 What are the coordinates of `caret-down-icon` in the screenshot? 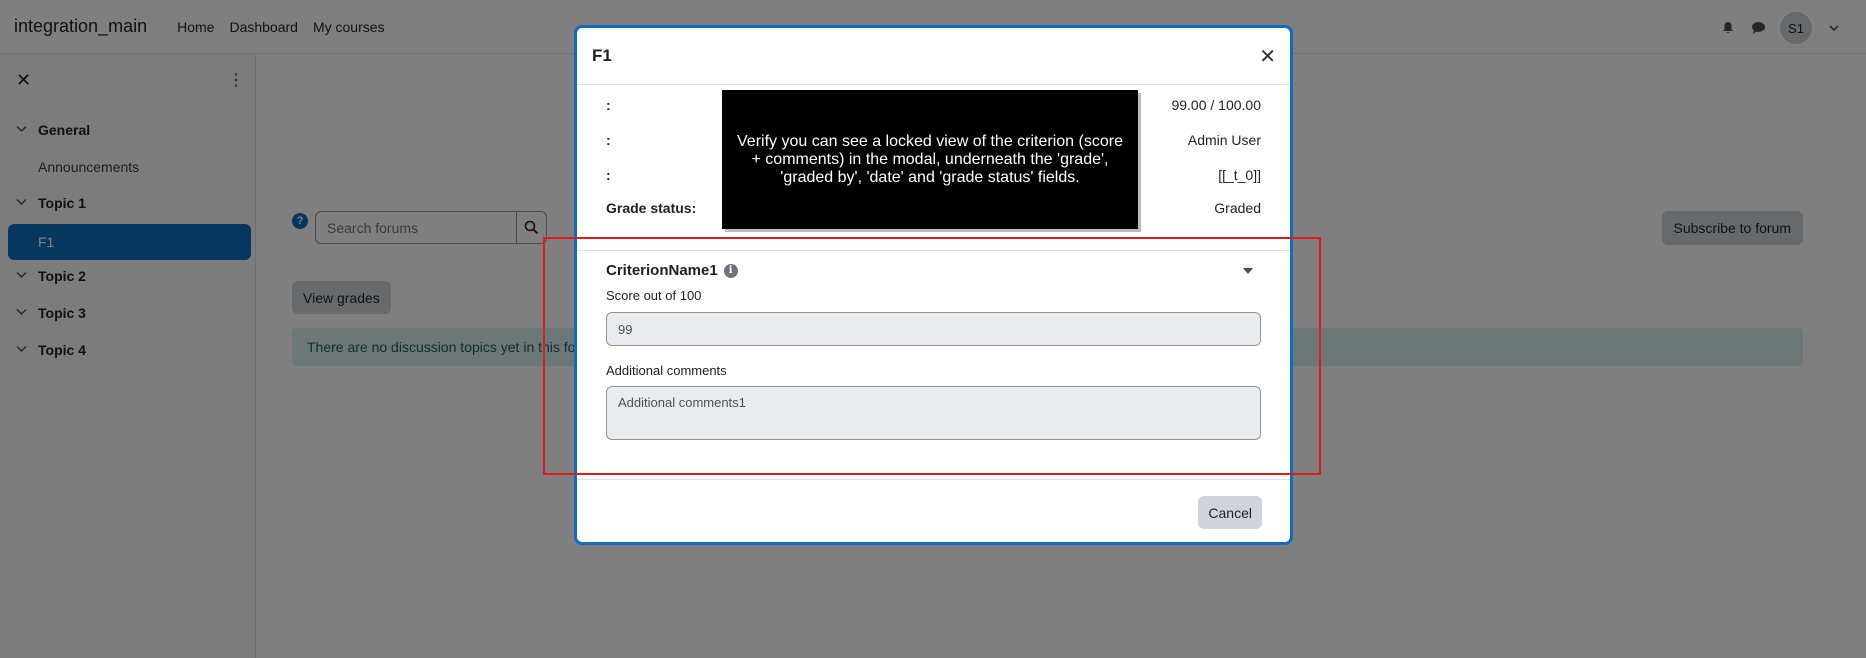 It's located at (1248, 271).